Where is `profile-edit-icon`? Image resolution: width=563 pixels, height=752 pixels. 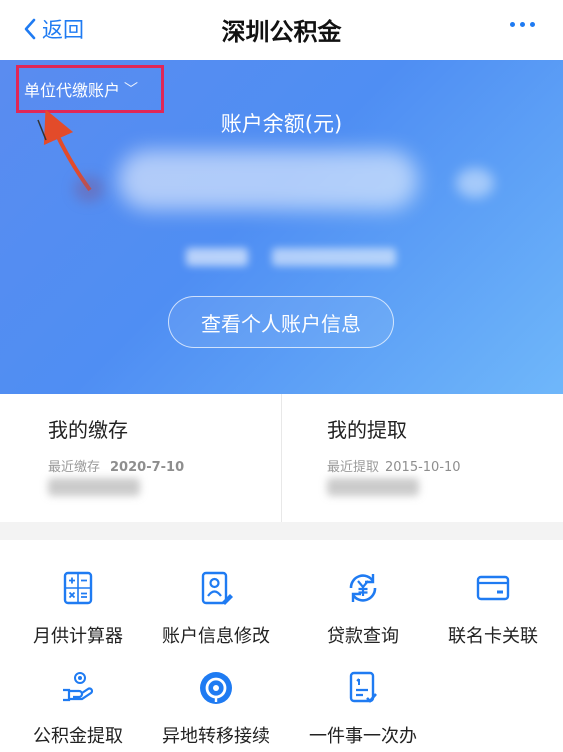 profile-edit-icon is located at coordinates (217, 588).